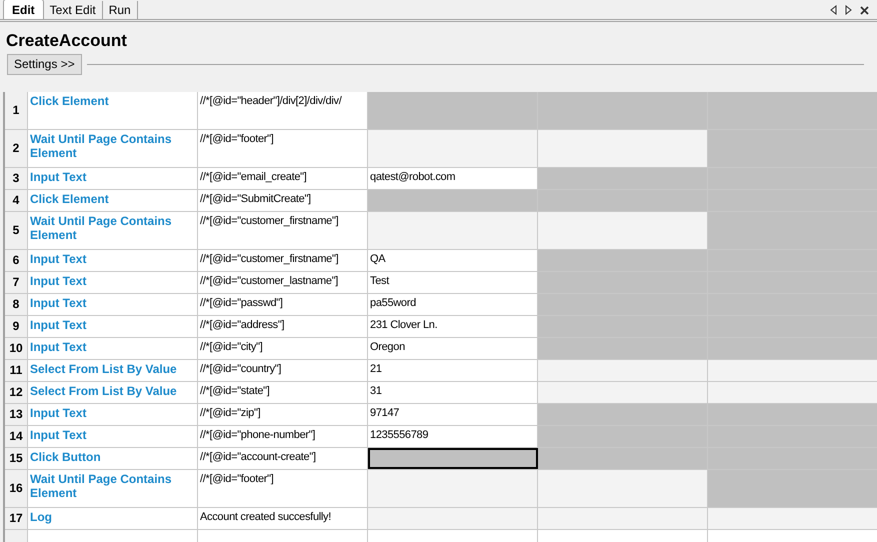  What do you see at coordinates (283, 436) in the screenshot?
I see `argument-cell: //*[@id="phone-number"]` at bounding box center [283, 436].